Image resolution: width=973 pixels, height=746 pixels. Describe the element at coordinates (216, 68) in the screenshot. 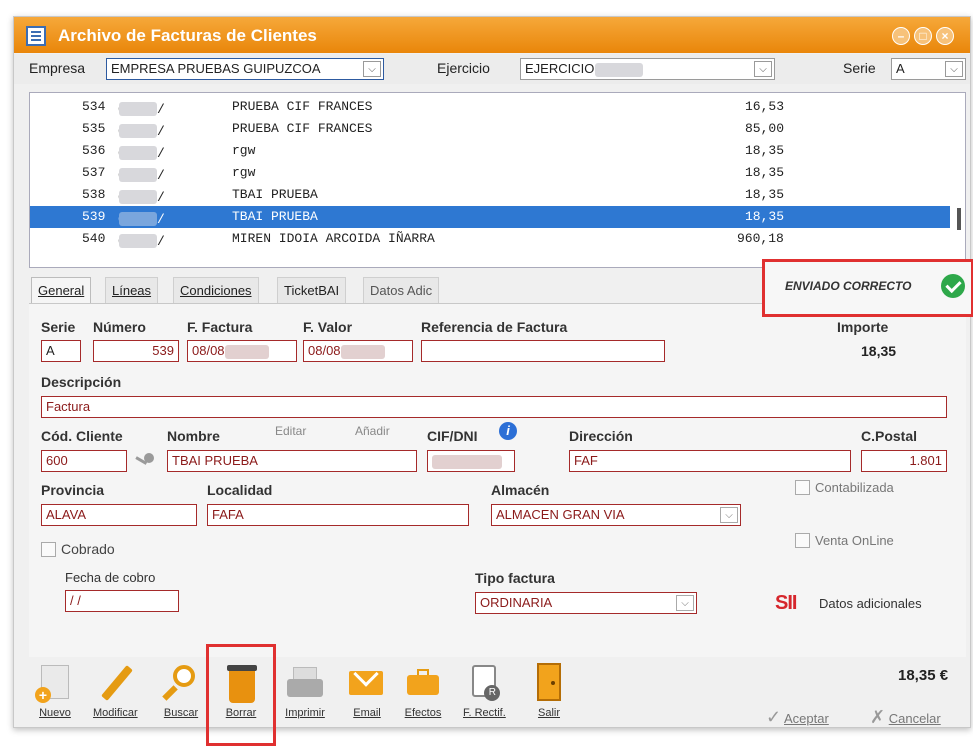

I see `empresa-value: EMPRESA PRUEBAS GUIPUZCOA` at that location.